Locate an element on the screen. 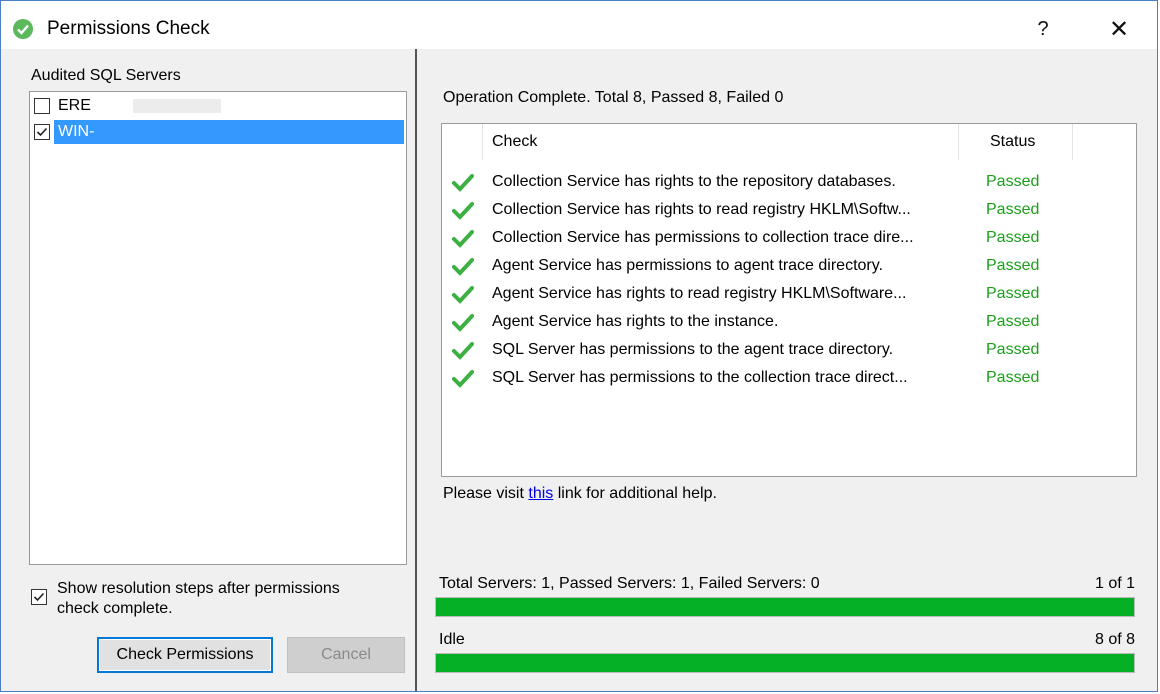 The image size is (1160, 694). cancel-button: Cancel is located at coordinates (346, 655).